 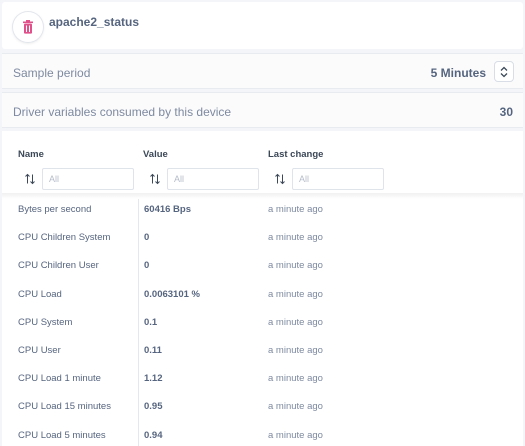 I want to click on cell-name: CPU Load, so click(x=40, y=294).